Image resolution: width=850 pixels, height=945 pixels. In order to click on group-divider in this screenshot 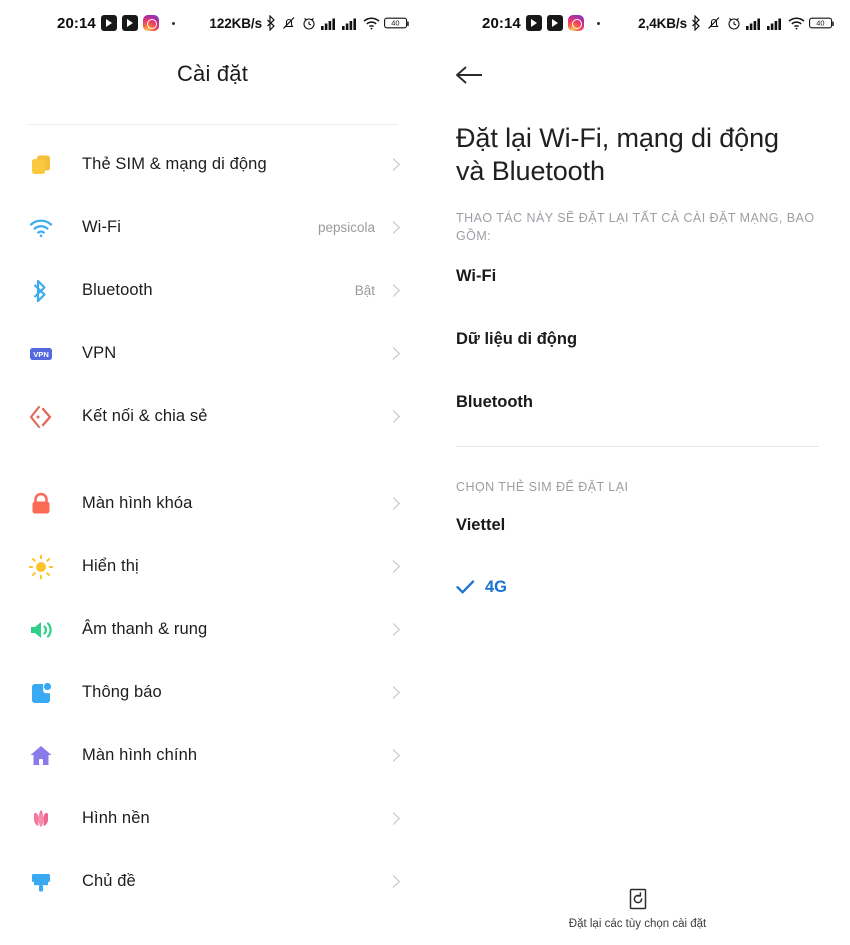, I will do `click(212, 460)`.